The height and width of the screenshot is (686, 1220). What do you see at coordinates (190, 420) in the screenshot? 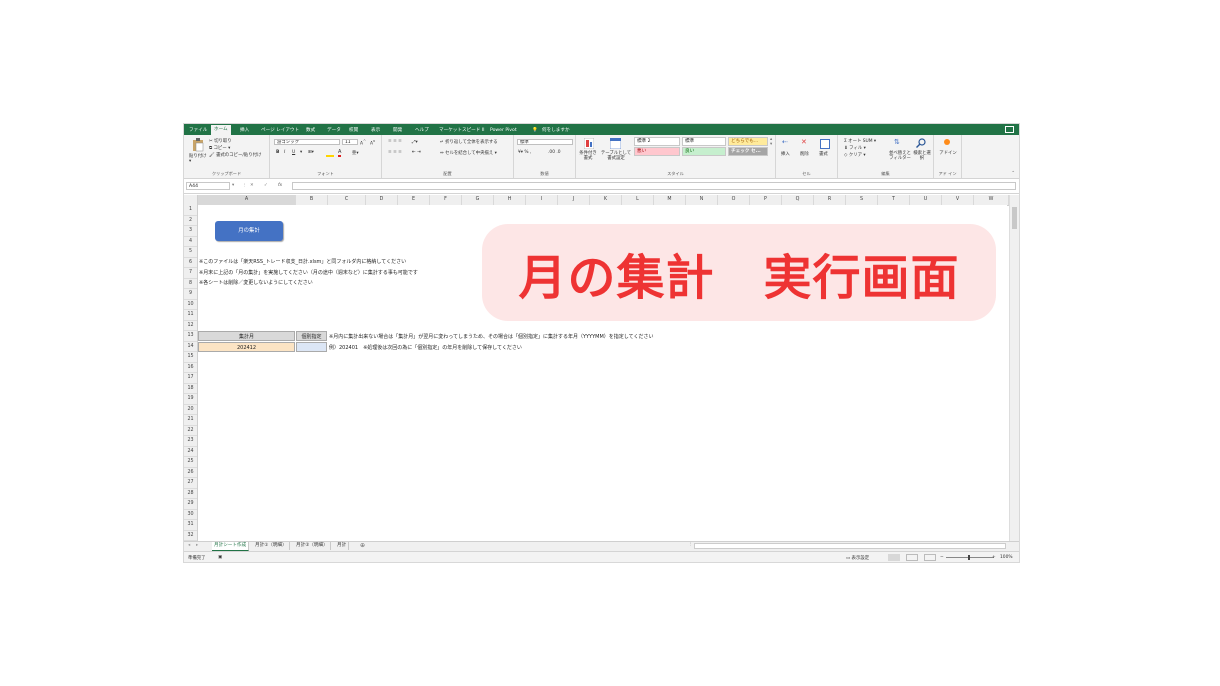
I see `row-header-21: 21` at bounding box center [190, 420].